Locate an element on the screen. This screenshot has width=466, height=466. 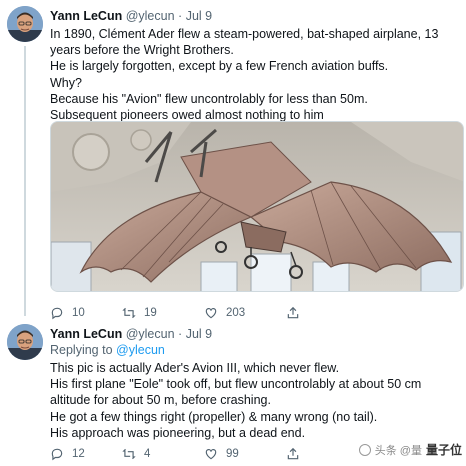
watermark-brand: 量子位 is located at coordinates (443, 450).